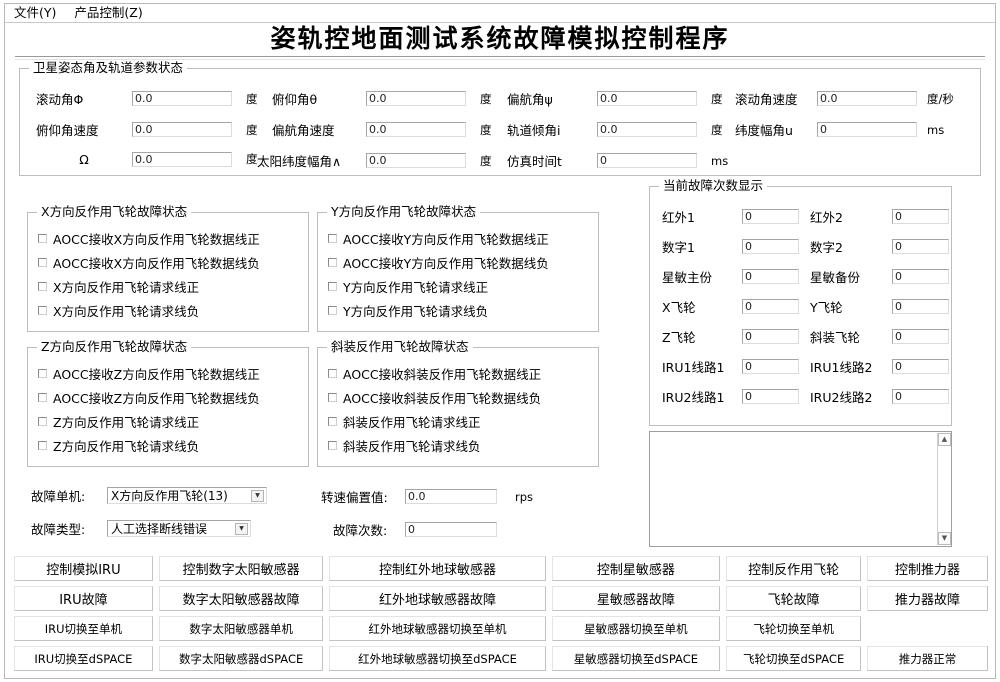  What do you see at coordinates (944, 489) in the screenshot?
I see `log-scrollbar: ▲ ▼` at bounding box center [944, 489].